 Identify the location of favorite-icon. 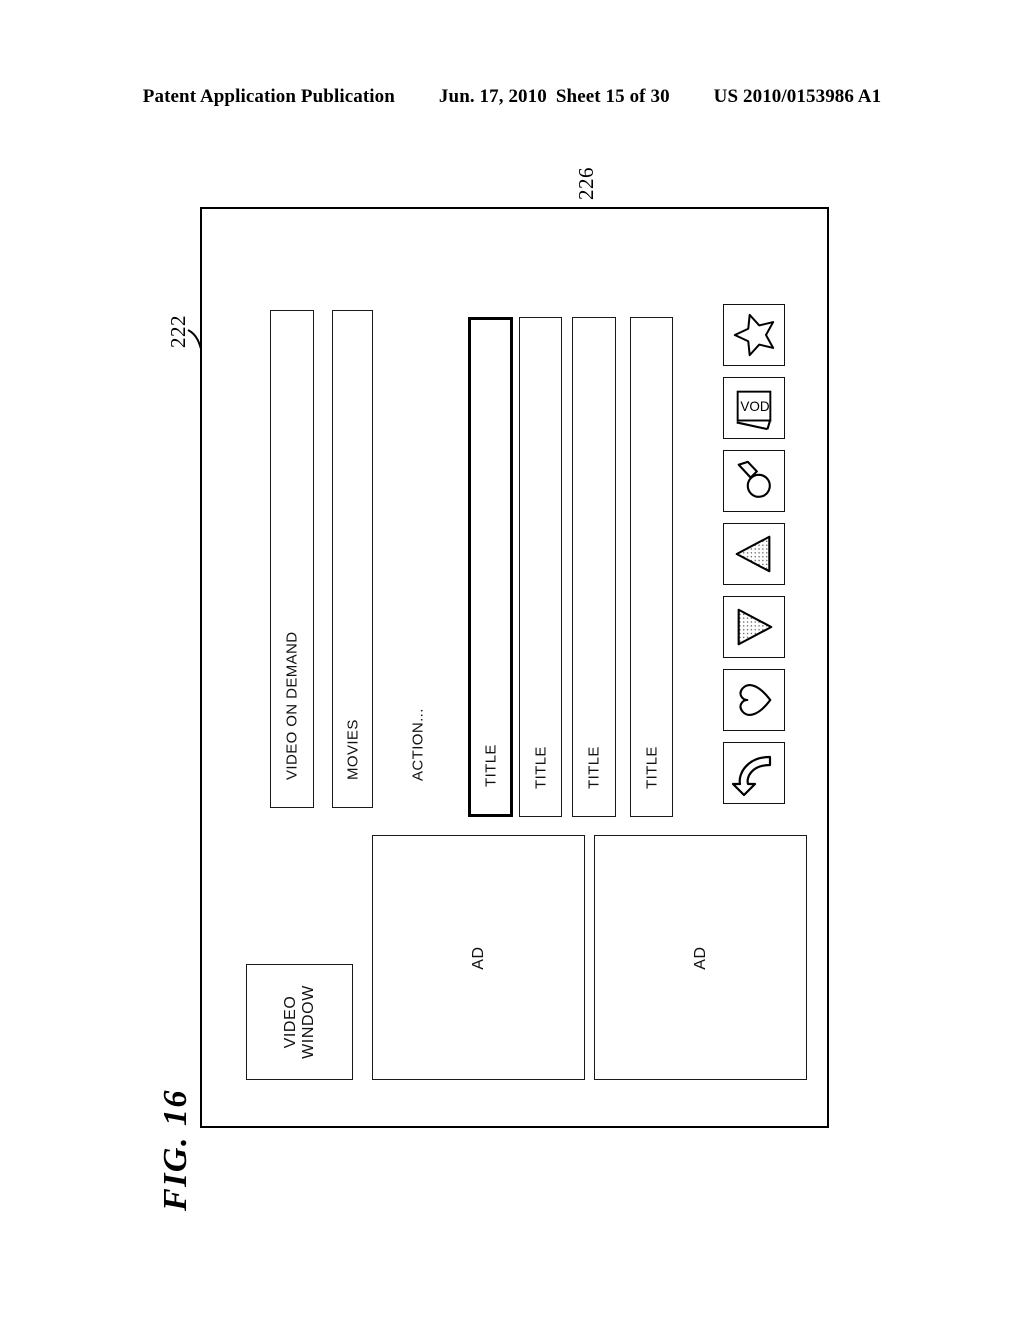
(754, 700).